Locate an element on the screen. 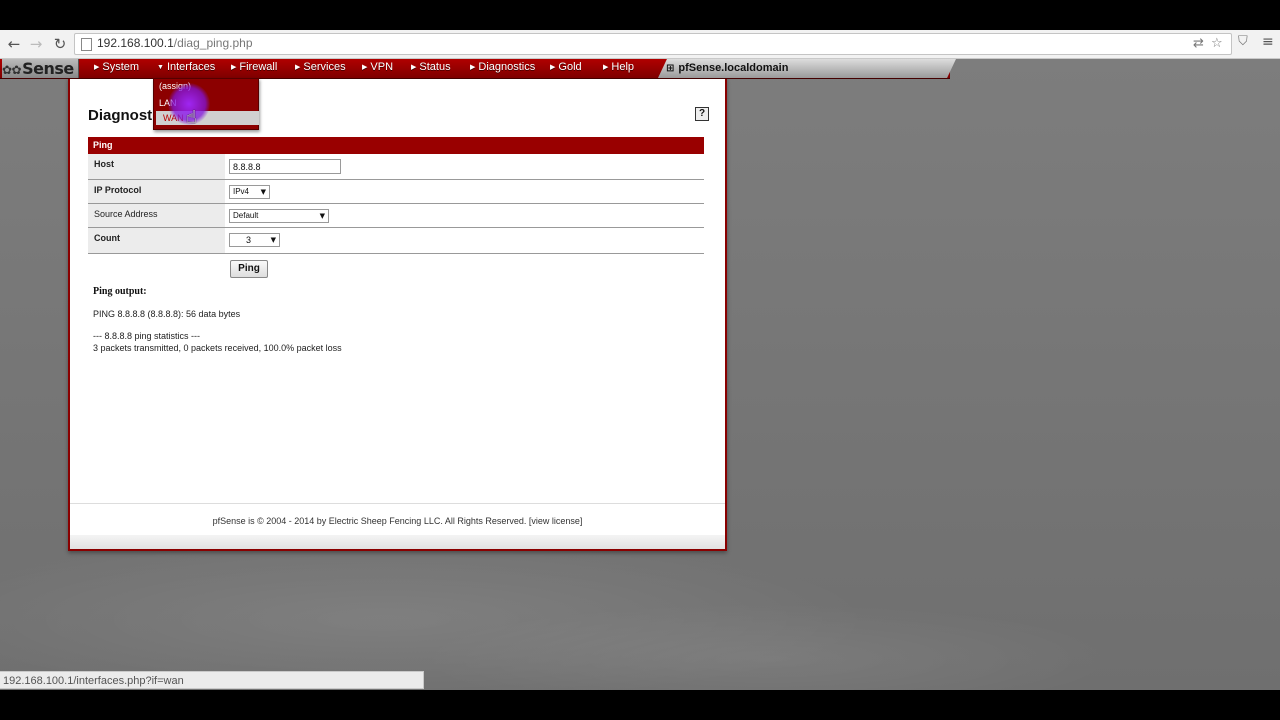  host-row: Host is located at coordinates (396, 167).